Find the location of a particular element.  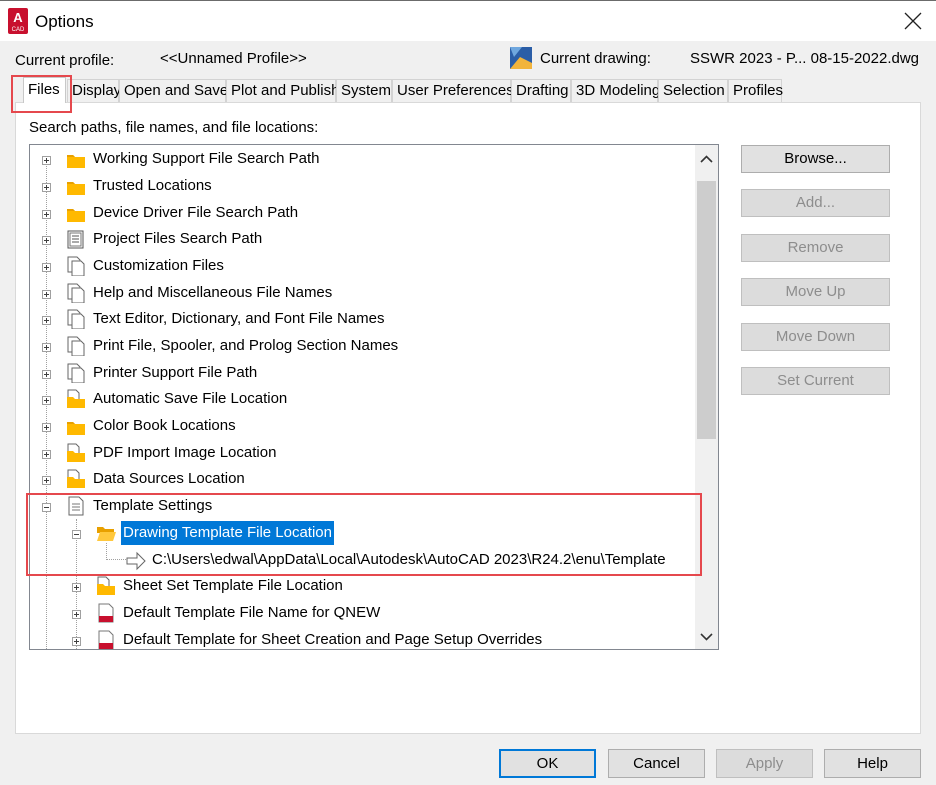

title-bar: A CAD Options is located at coordinates (468, 21).